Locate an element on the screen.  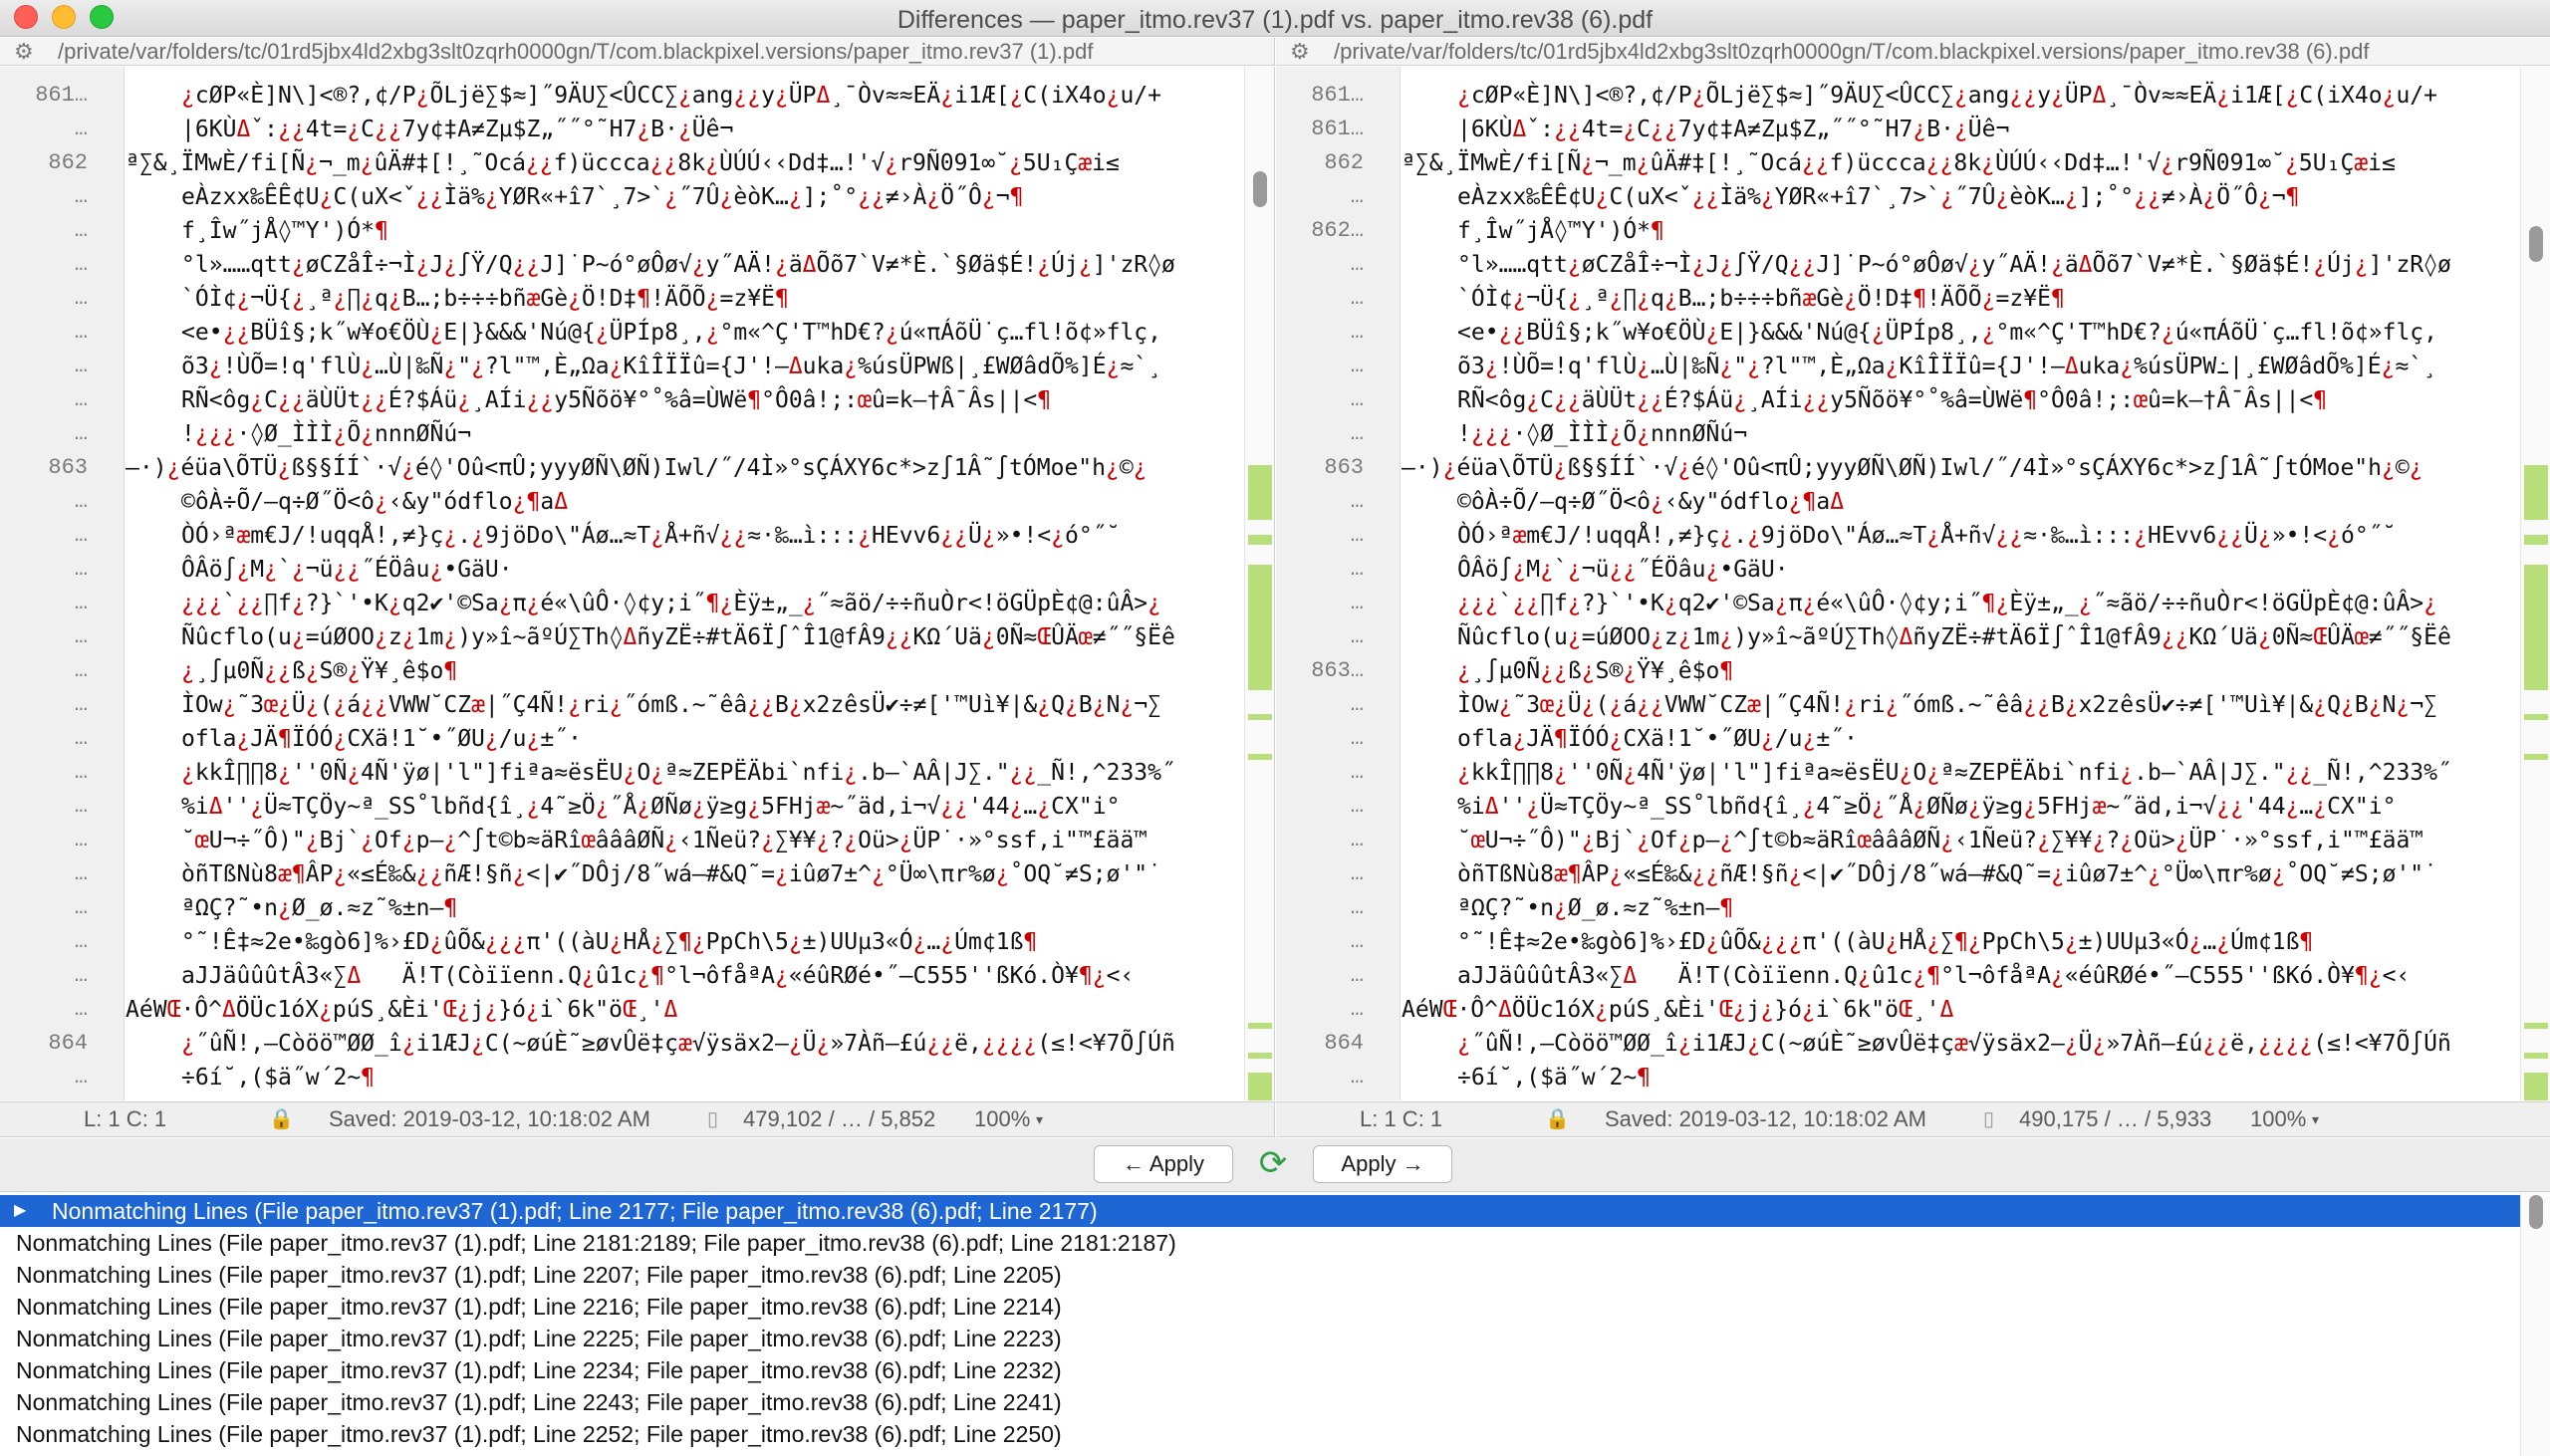
left-vertical-scrollbar is located at coordinates (1259, 583).